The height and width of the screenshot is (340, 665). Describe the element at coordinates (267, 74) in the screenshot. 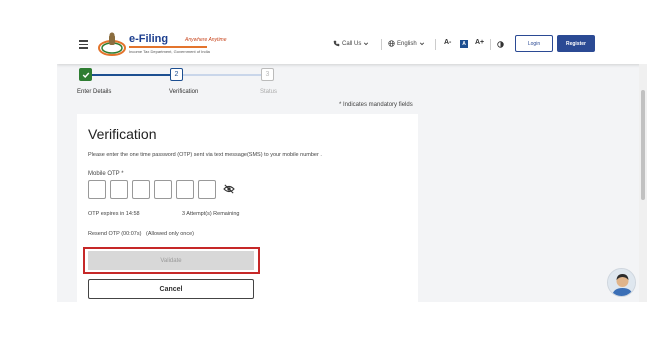

I see `step-3-number: 3` at that location.